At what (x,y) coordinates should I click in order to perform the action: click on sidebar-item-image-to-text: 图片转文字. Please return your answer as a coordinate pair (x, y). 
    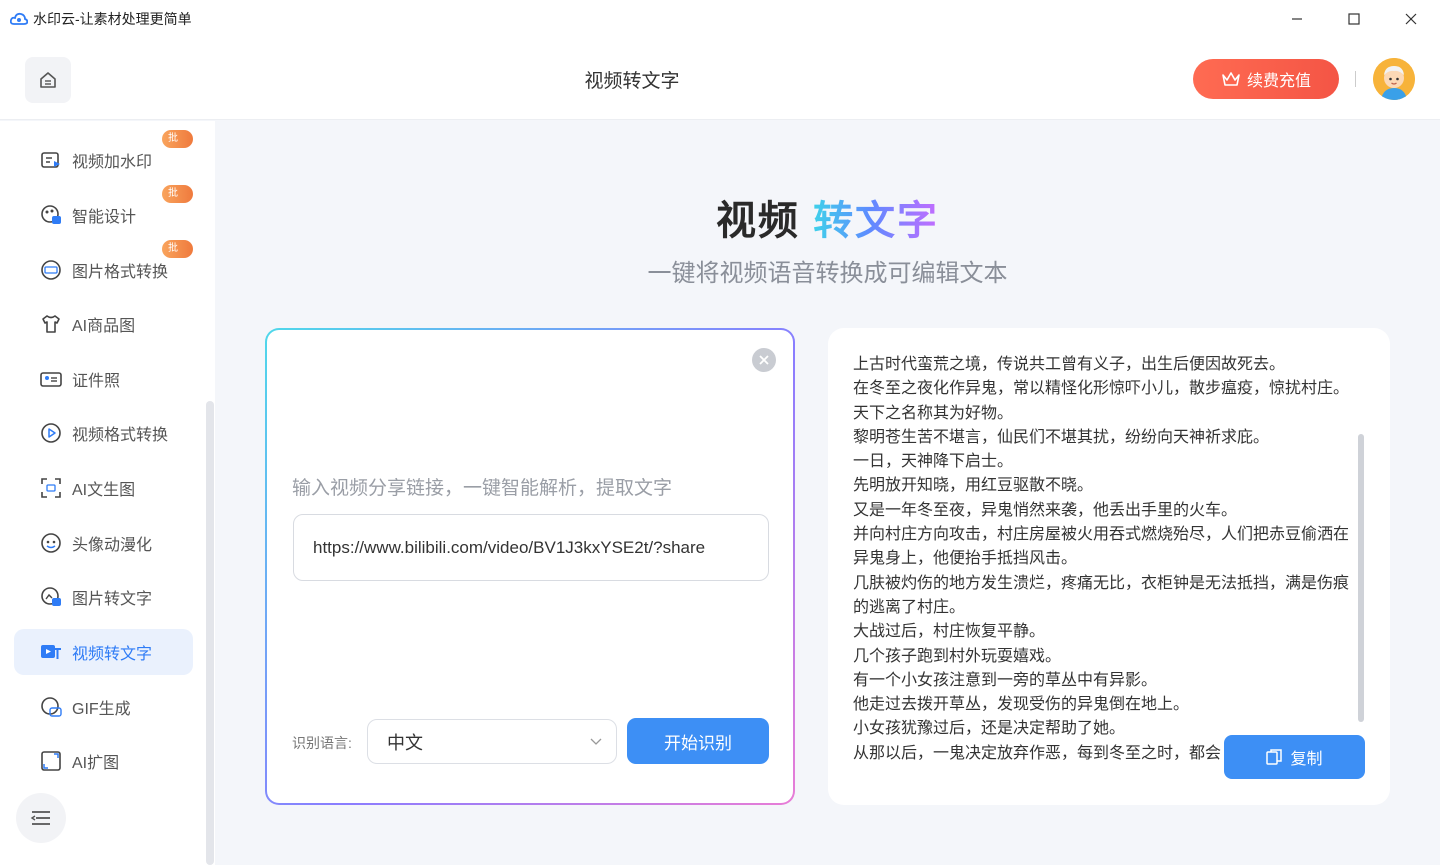
    Looking at the image, I should click on (103, 597).